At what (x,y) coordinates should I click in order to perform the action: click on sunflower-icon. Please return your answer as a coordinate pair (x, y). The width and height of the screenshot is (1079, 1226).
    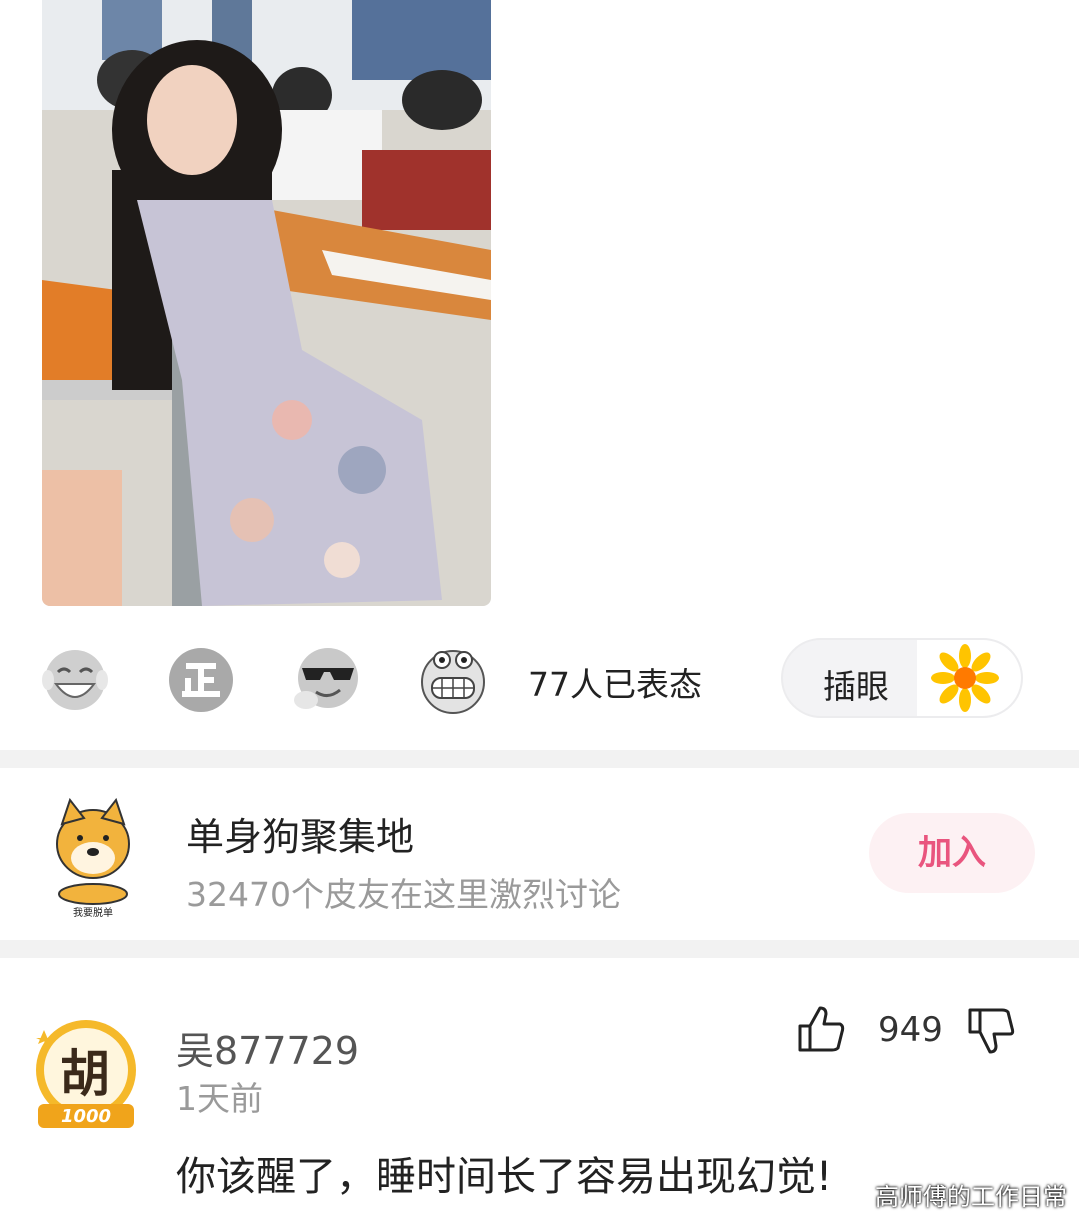
    Looking at the image, I should click on (969, 678).